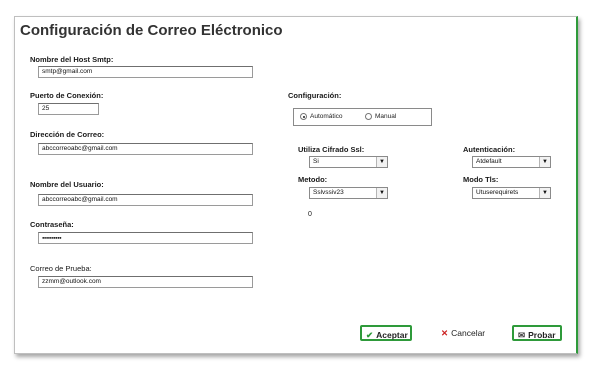 The image size is (592, 365). Describe the element at coordinates (370, 335) in the screenshot. I see `check-icon: ✔` at that location.